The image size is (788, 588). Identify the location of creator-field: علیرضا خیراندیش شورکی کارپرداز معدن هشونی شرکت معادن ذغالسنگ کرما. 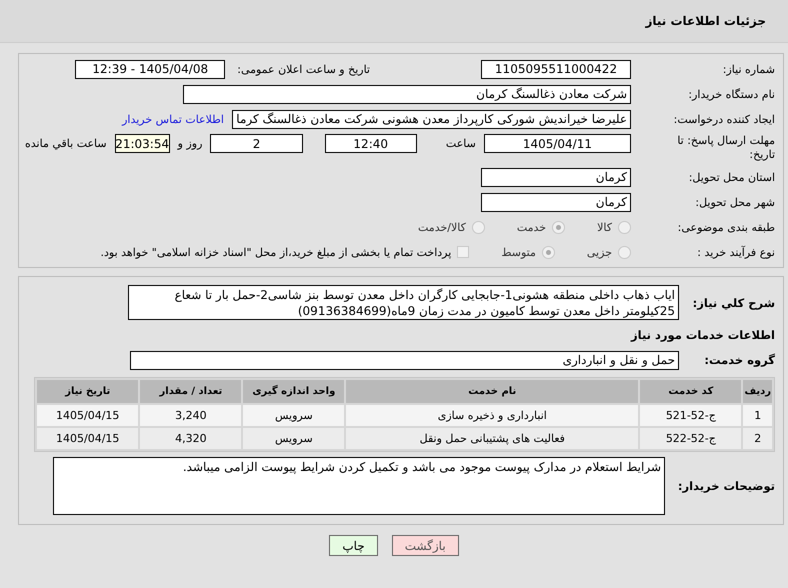
(431, 119).